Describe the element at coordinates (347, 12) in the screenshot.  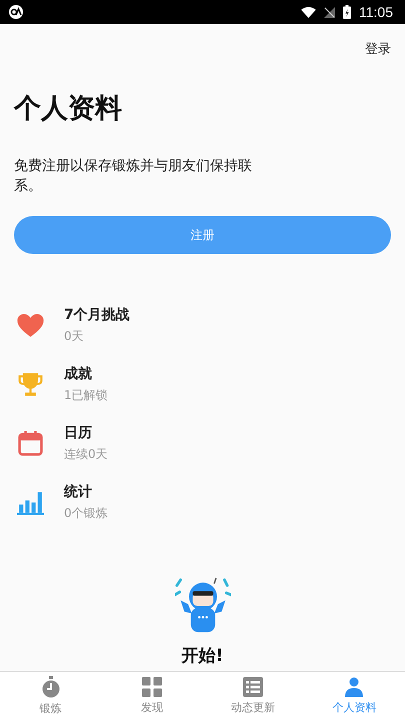
I see `battery-icon` at that location.